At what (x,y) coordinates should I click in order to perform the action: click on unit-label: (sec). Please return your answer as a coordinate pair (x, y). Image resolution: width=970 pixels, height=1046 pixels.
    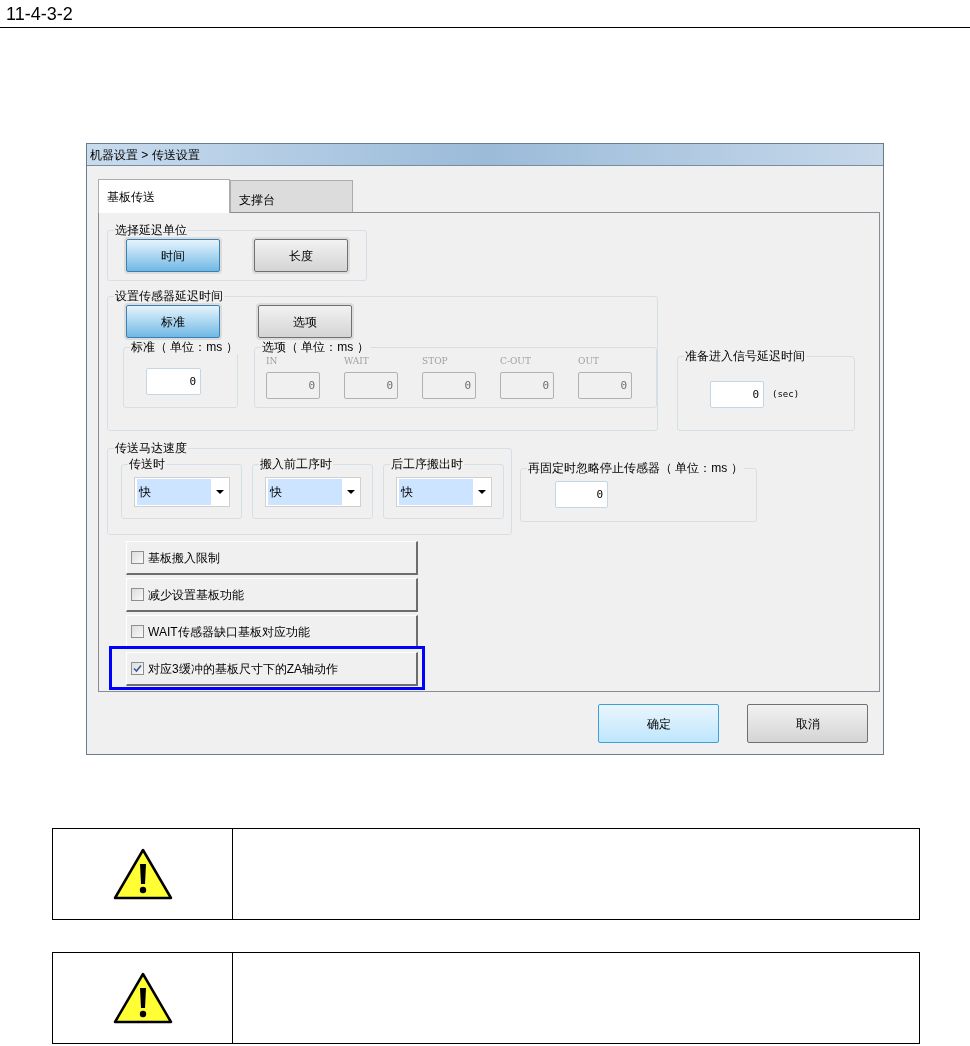
    Looking at the image, I should click on (786, 394).